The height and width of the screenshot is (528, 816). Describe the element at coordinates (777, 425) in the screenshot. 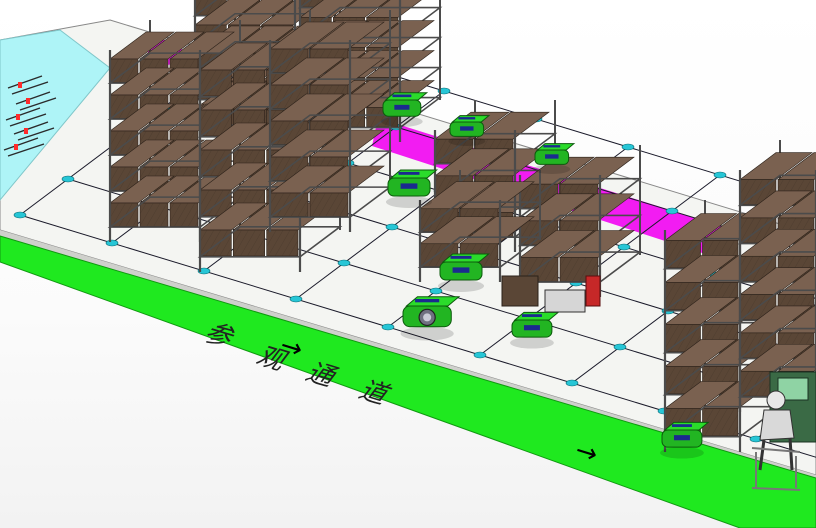

I see `operator-torso` at that location.